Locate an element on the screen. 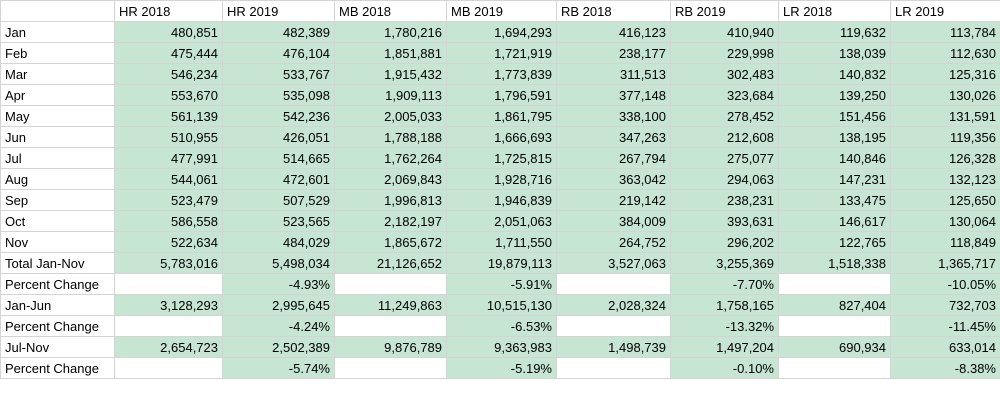  value-cell: 275,077 is located at coordinates (724, 158).